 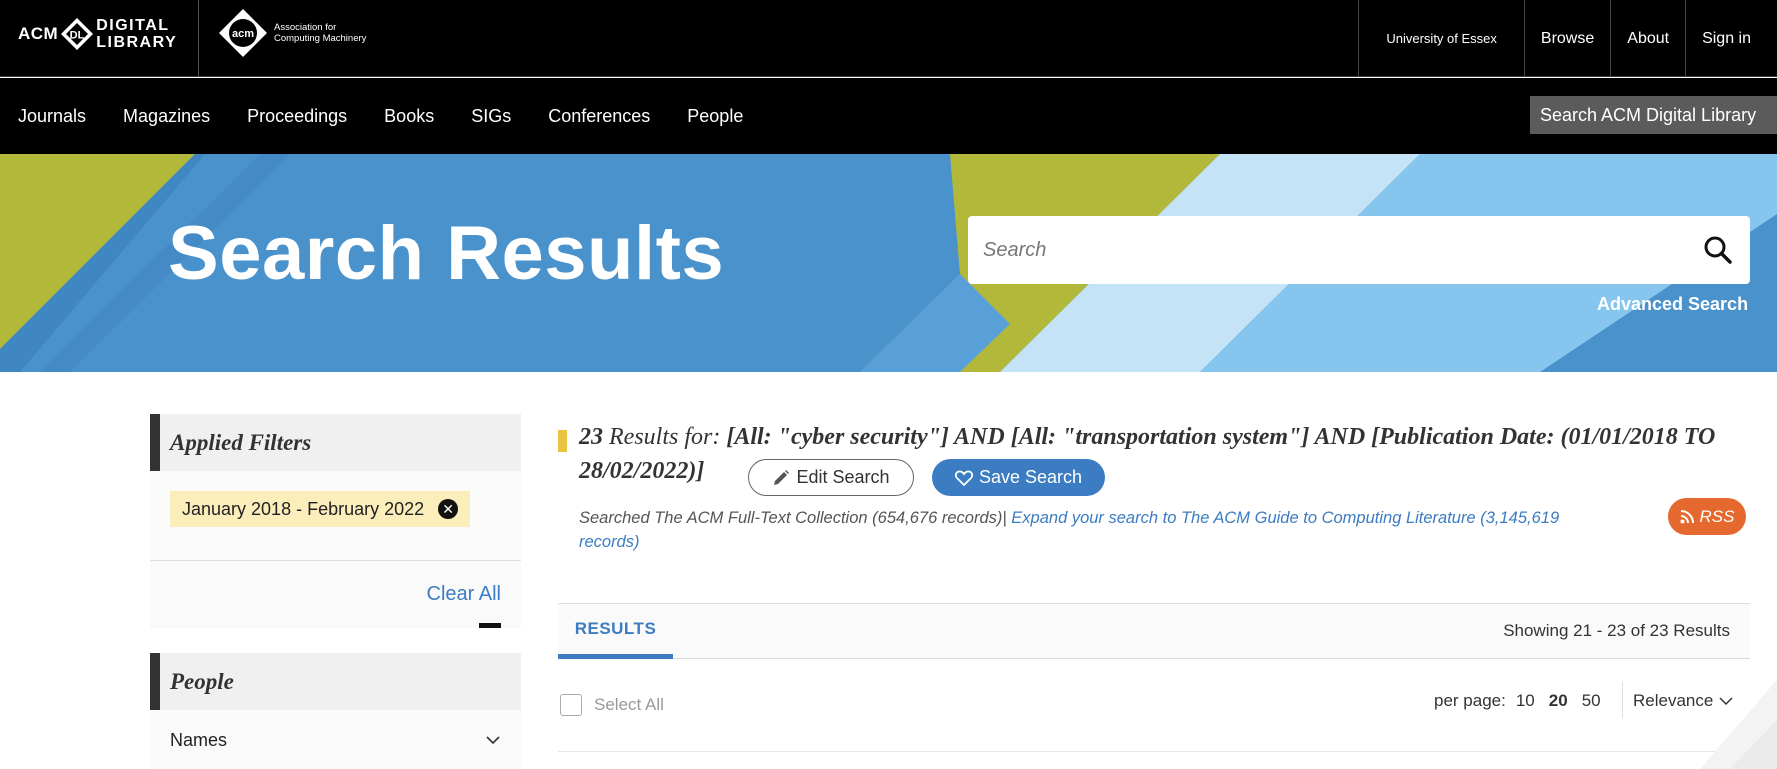 What do you see at coordinates (843, 477) in the screenshot?
I see `edit-search-label: Edit Search` at bounding box center [843, 477].